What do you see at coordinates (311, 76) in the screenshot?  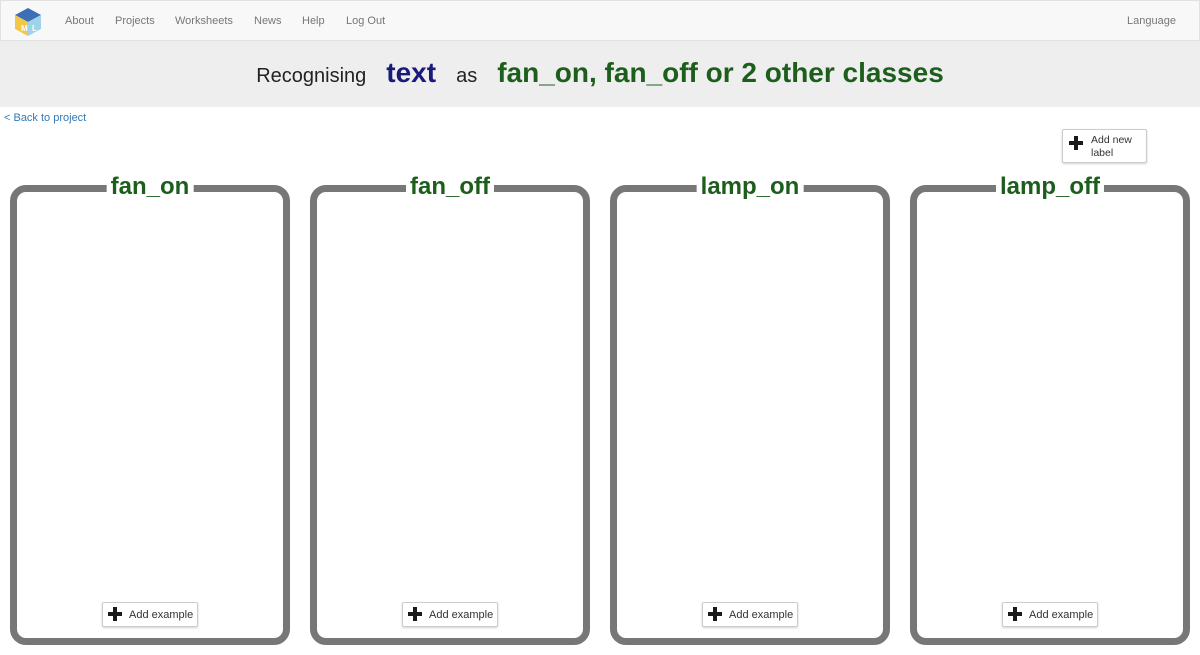 I see `banner-recognising-text: Recognising` at bounding box center [311, 76].